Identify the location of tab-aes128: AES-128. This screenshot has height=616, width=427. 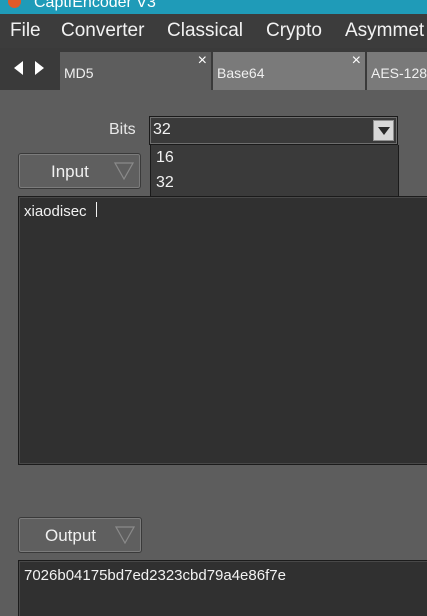
(397, 71).